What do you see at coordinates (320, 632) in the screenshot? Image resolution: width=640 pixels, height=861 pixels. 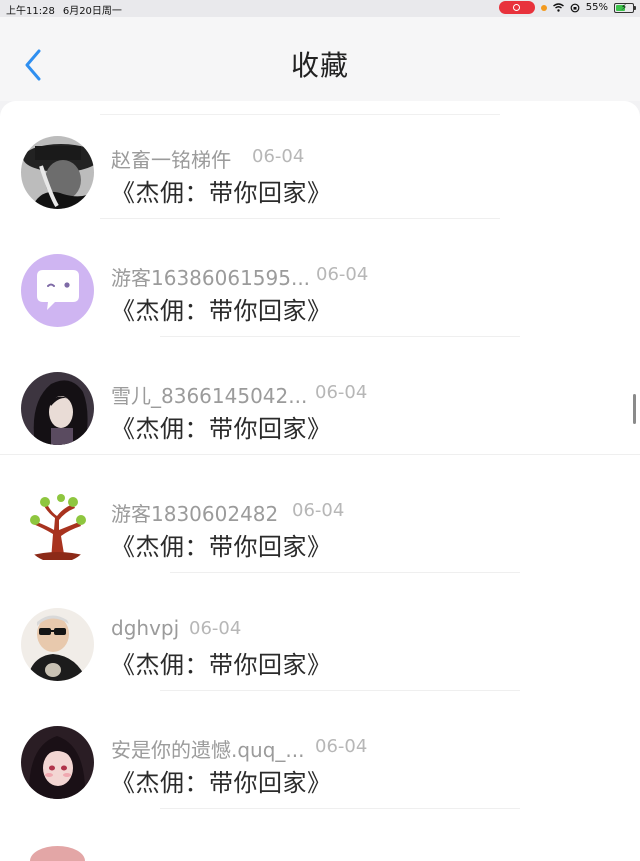 I see `list-item: dghvpj 06-04 《杰佣：带你回家》` at bounding box center [320, 632].